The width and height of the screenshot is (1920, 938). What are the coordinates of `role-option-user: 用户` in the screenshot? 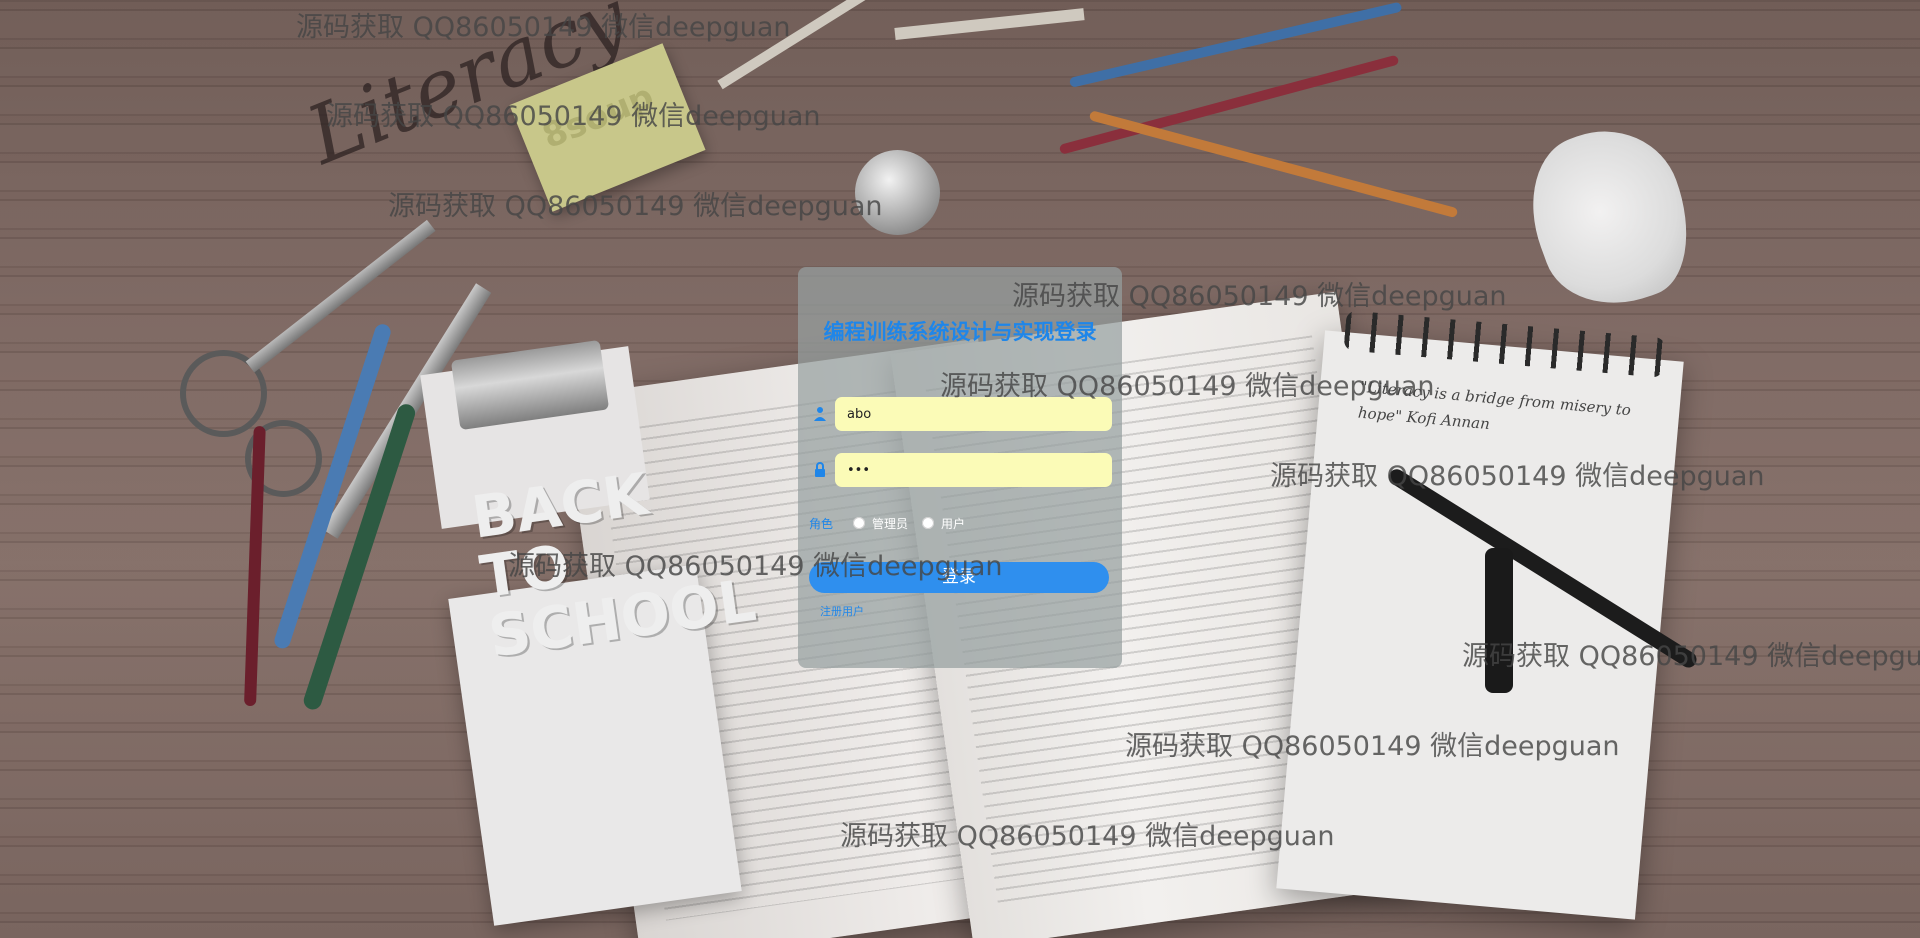 It's located at (943, 523).